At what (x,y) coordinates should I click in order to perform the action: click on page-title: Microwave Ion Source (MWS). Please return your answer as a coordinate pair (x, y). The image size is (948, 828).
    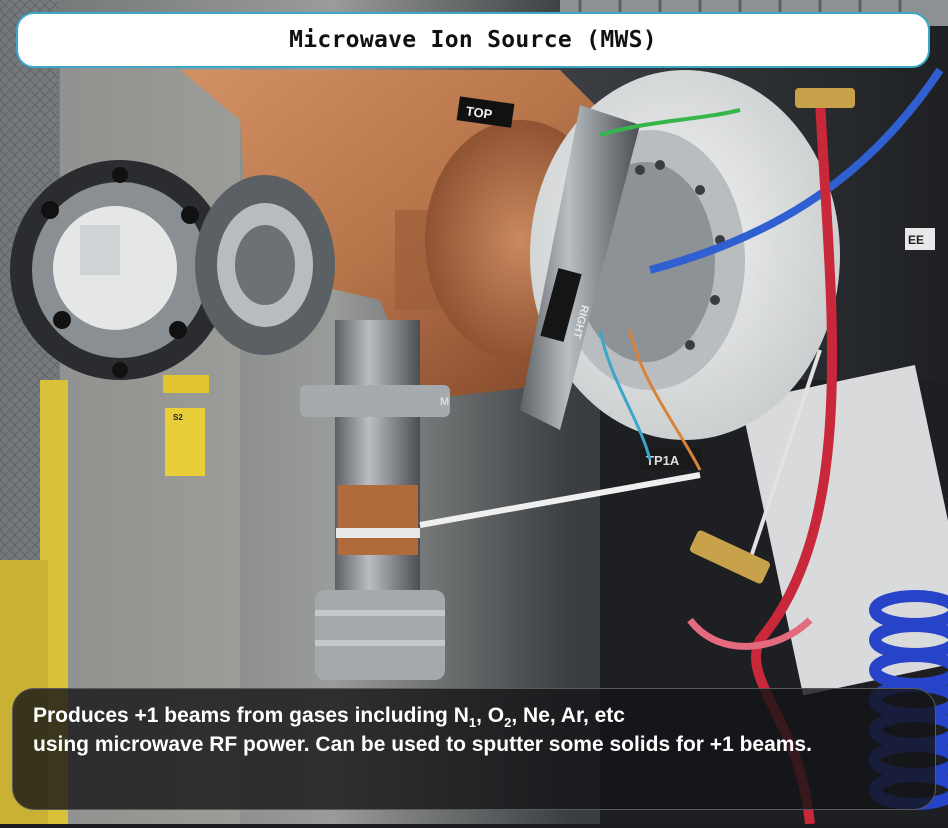
    Looking at the image, I should click on (473, 40).